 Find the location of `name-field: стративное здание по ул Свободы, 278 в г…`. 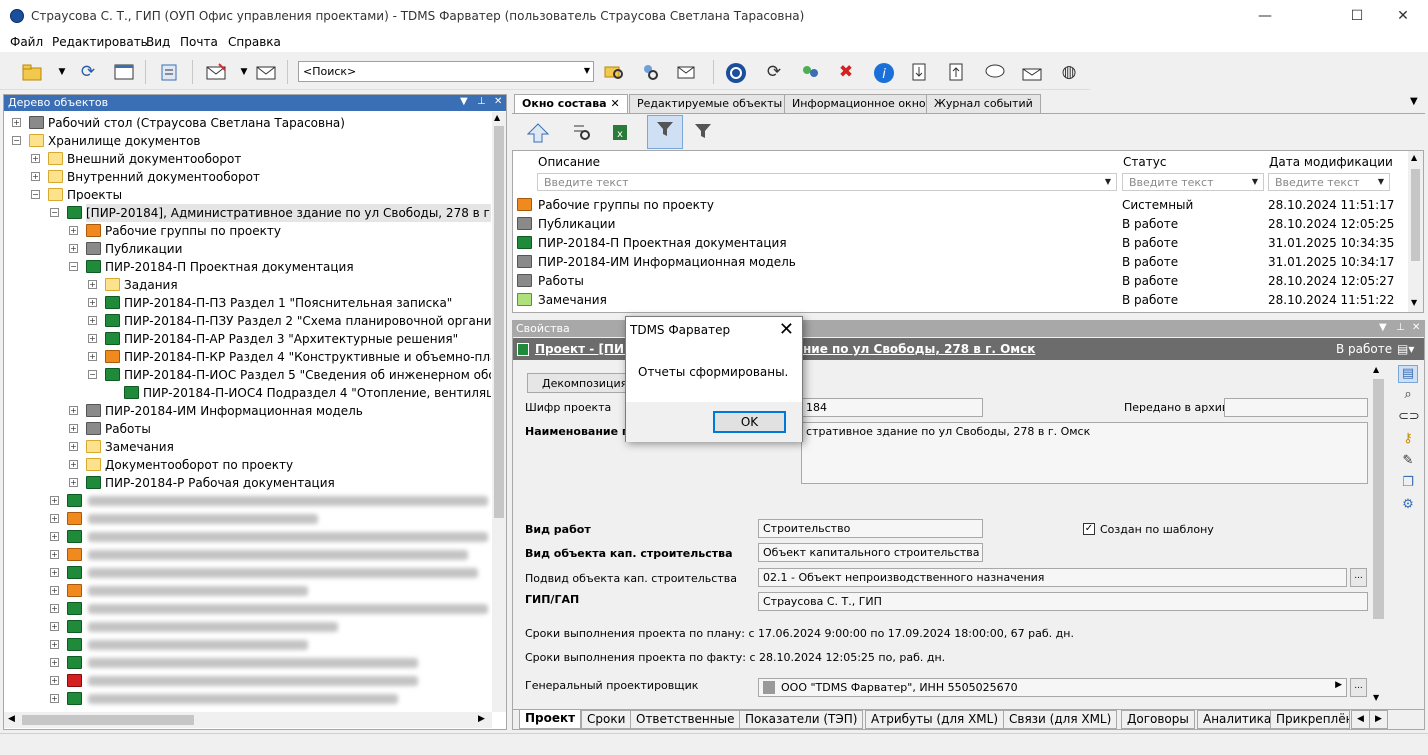

name-field: стративное здание по ул Свободы, 278 в г… is located at coordinates (1084, 453).